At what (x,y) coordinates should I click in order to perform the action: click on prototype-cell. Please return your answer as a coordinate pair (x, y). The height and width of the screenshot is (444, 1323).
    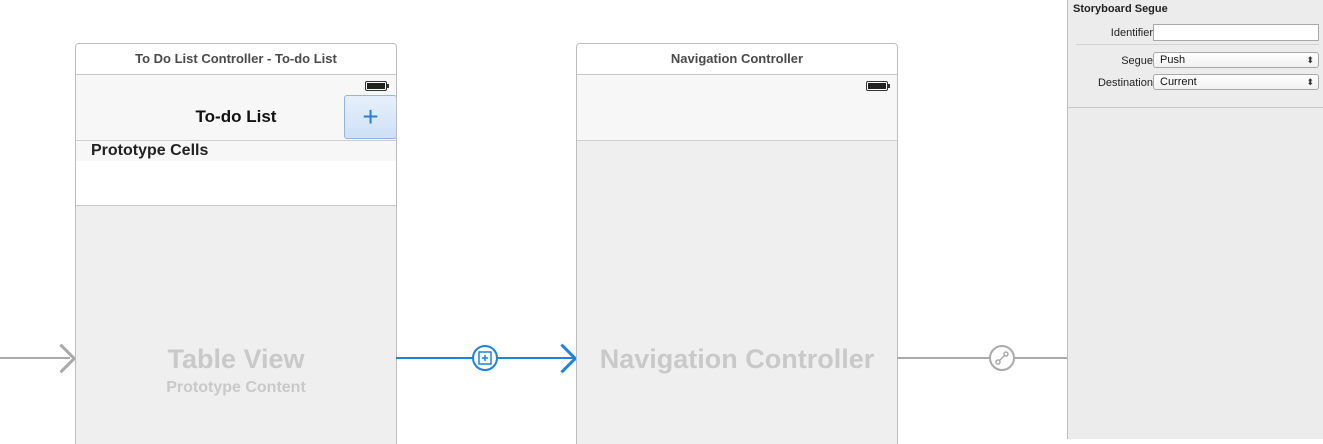
    Looking at the image, I should click on (236, 183).